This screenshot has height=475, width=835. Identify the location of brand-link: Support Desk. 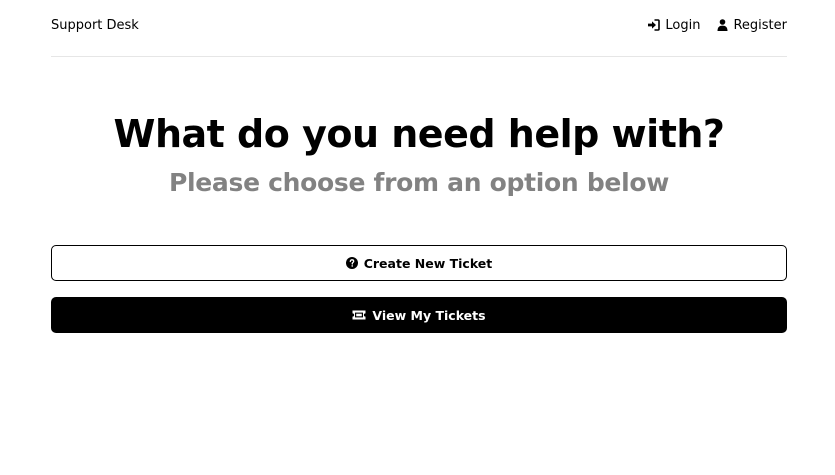
(95, 25).